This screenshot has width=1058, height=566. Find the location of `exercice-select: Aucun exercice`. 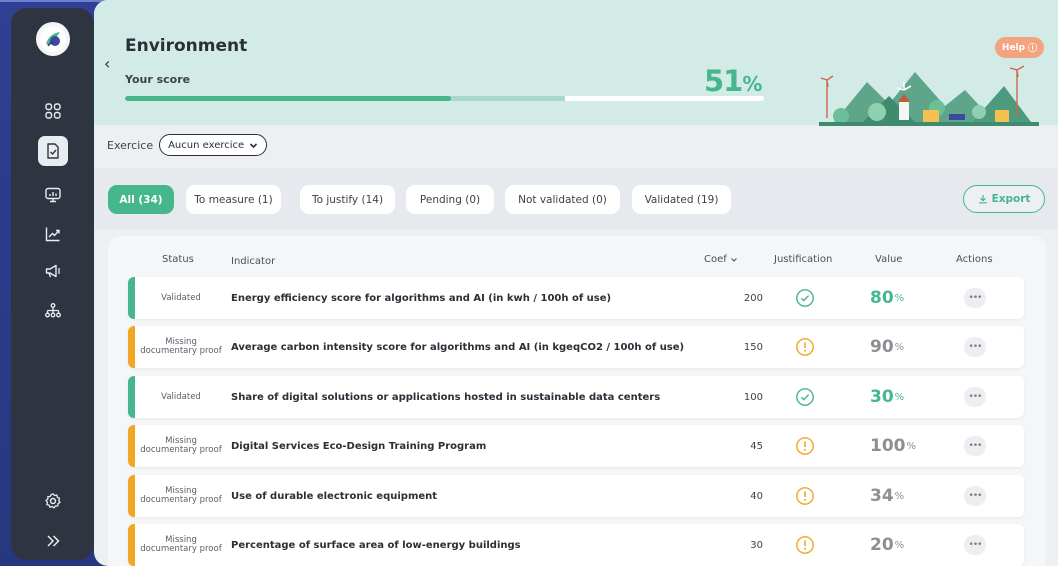

exercice-select: Aucun exercice is located at coordinates (213, 145).